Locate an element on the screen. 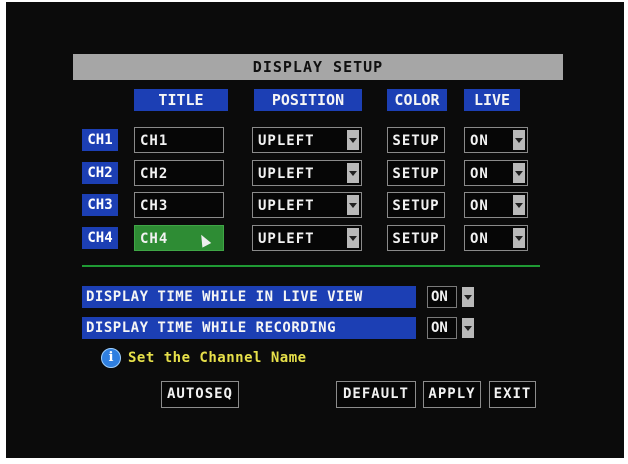 The height and width of the screenshot is (464, 628). recording-time-dropdown: ON is located at coordinates (442, 328).